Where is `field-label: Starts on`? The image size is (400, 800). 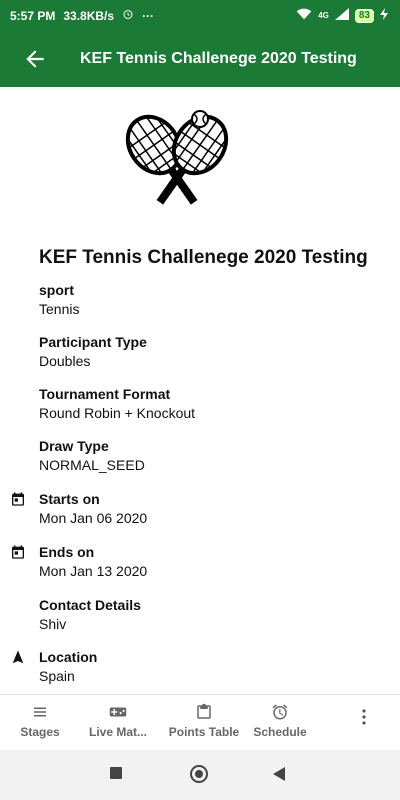
field-label: Starts on is located at coordinates (69, 499).